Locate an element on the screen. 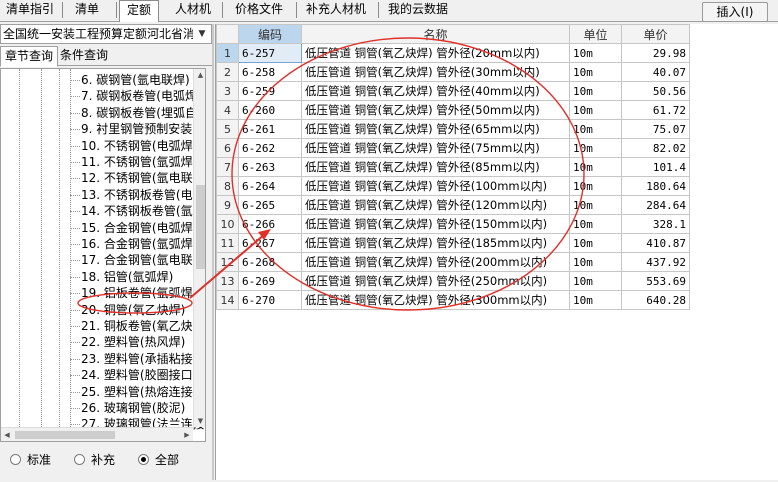 Image resolution: width=778 pixels, height=482 pixels. tree-item: 18. 铝管(氩弧焊) is located at coordinates (127, 277).